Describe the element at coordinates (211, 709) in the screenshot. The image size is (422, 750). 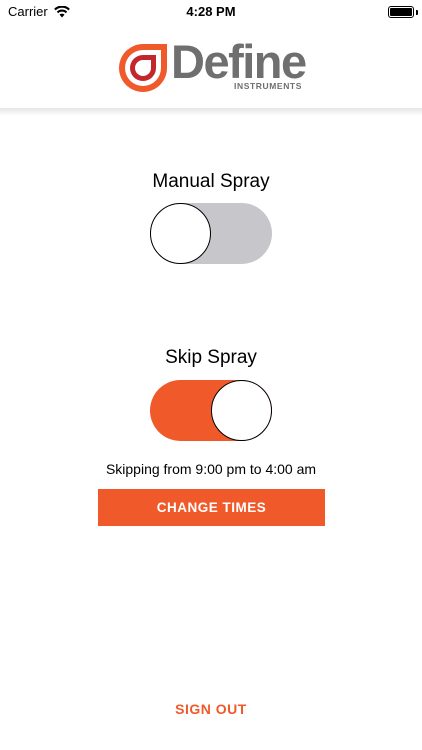
I see `sign-out-button: SIGN OUT` at that location.